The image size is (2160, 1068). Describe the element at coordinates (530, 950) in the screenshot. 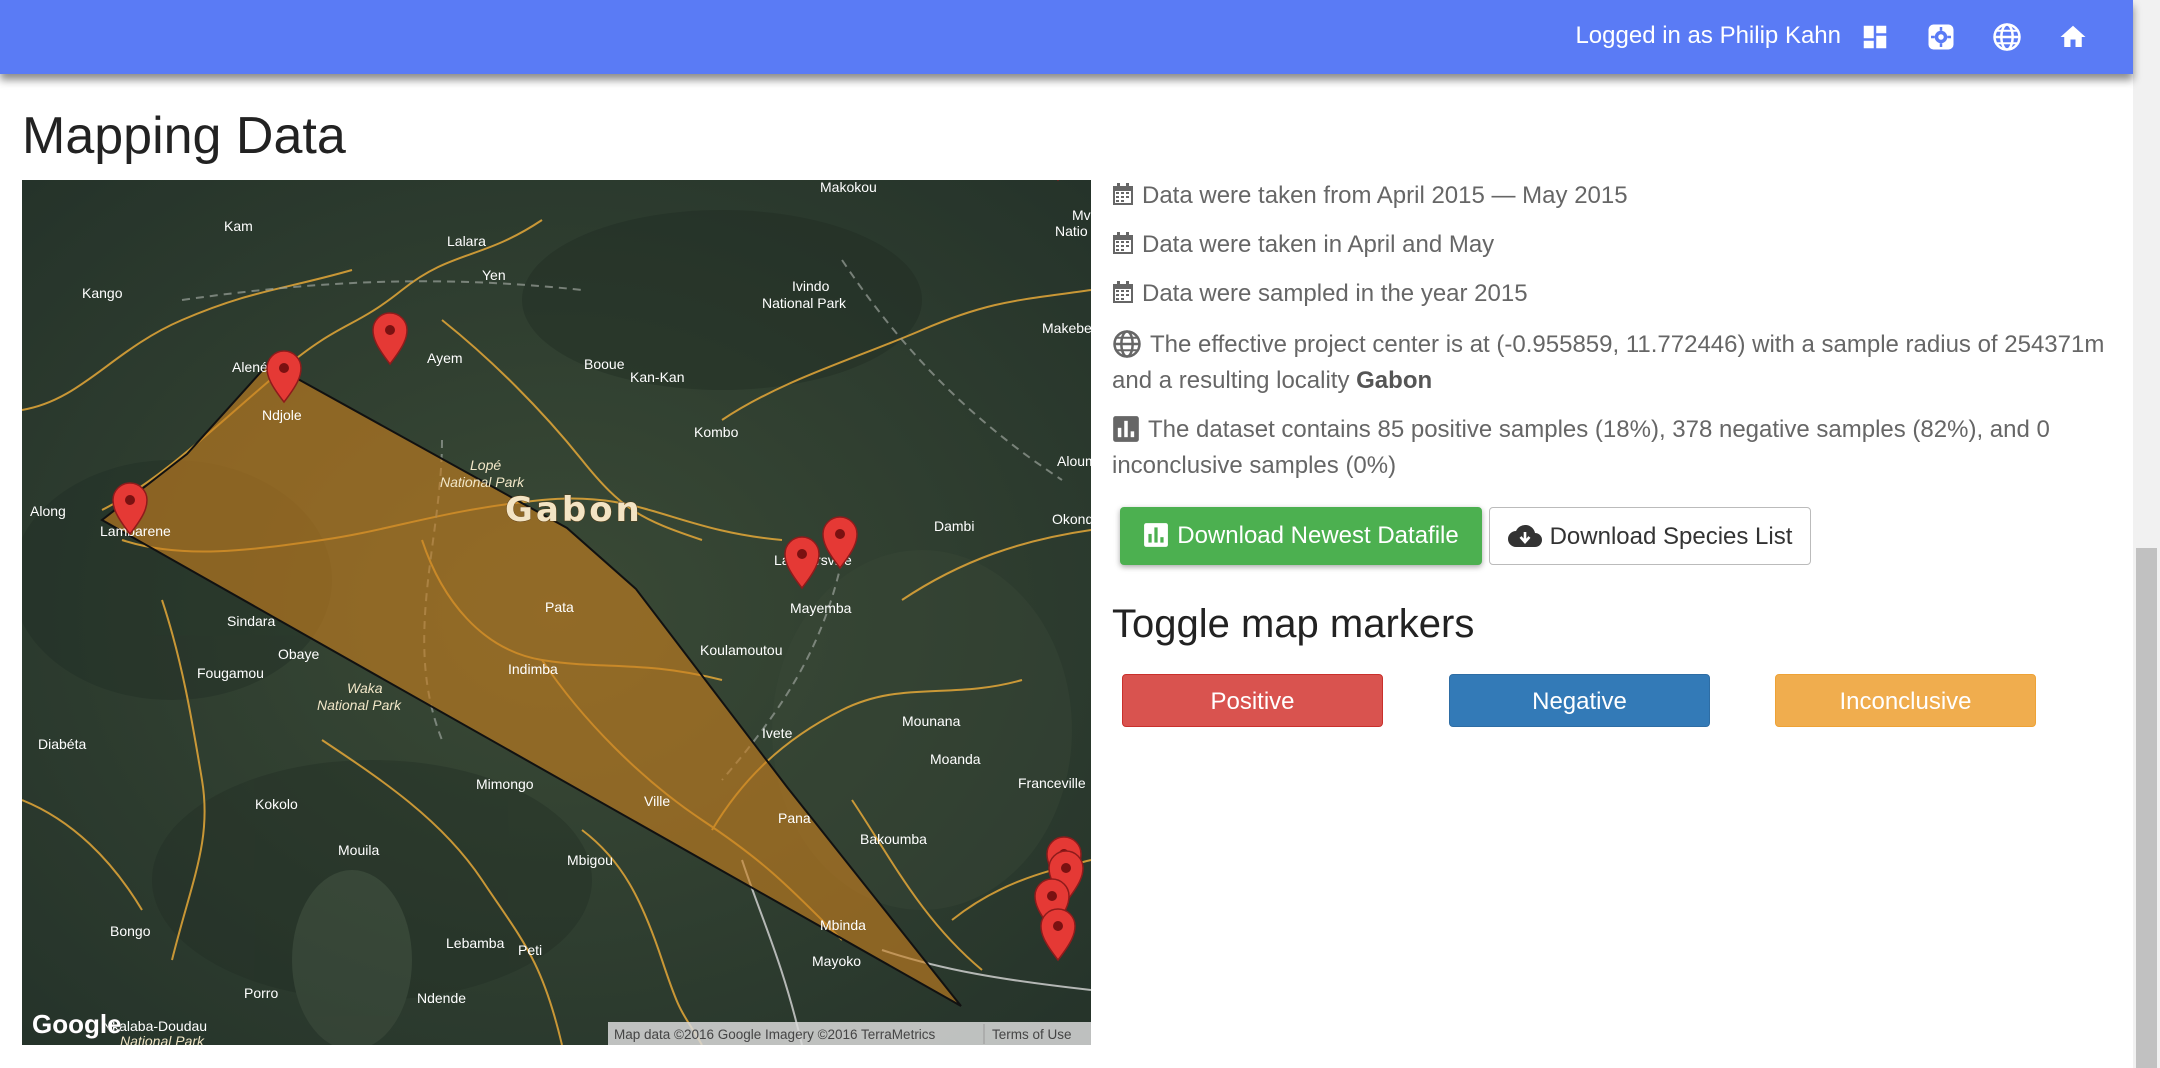

I see `svg-text: Peti` at that location.